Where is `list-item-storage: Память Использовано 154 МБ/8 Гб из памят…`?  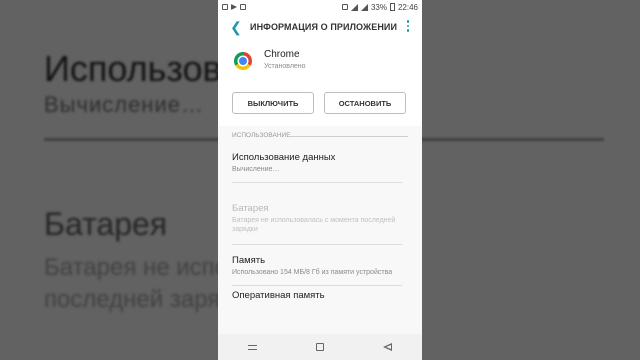 list-item-storage: Память Использовано 154 МБ/8 Гб из памят… is located at coordinates (320, 266).